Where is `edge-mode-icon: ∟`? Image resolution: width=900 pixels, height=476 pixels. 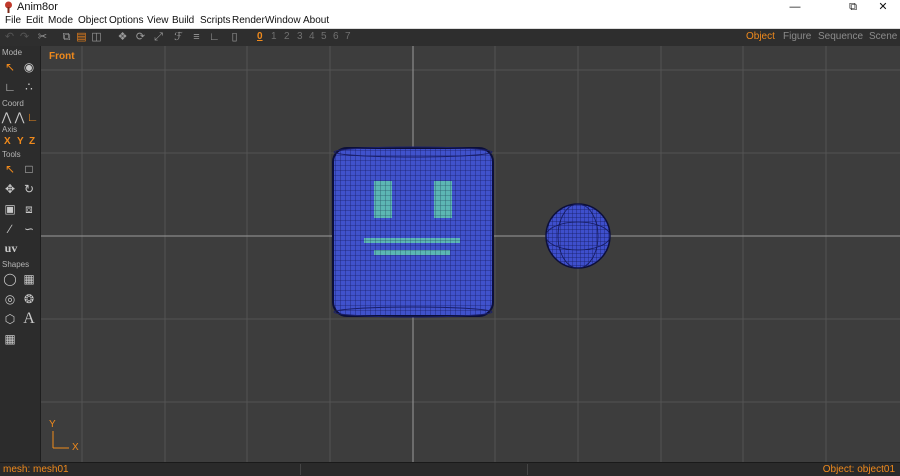 edge-mode-icon: ∟ is located at coordinates (10, 87).